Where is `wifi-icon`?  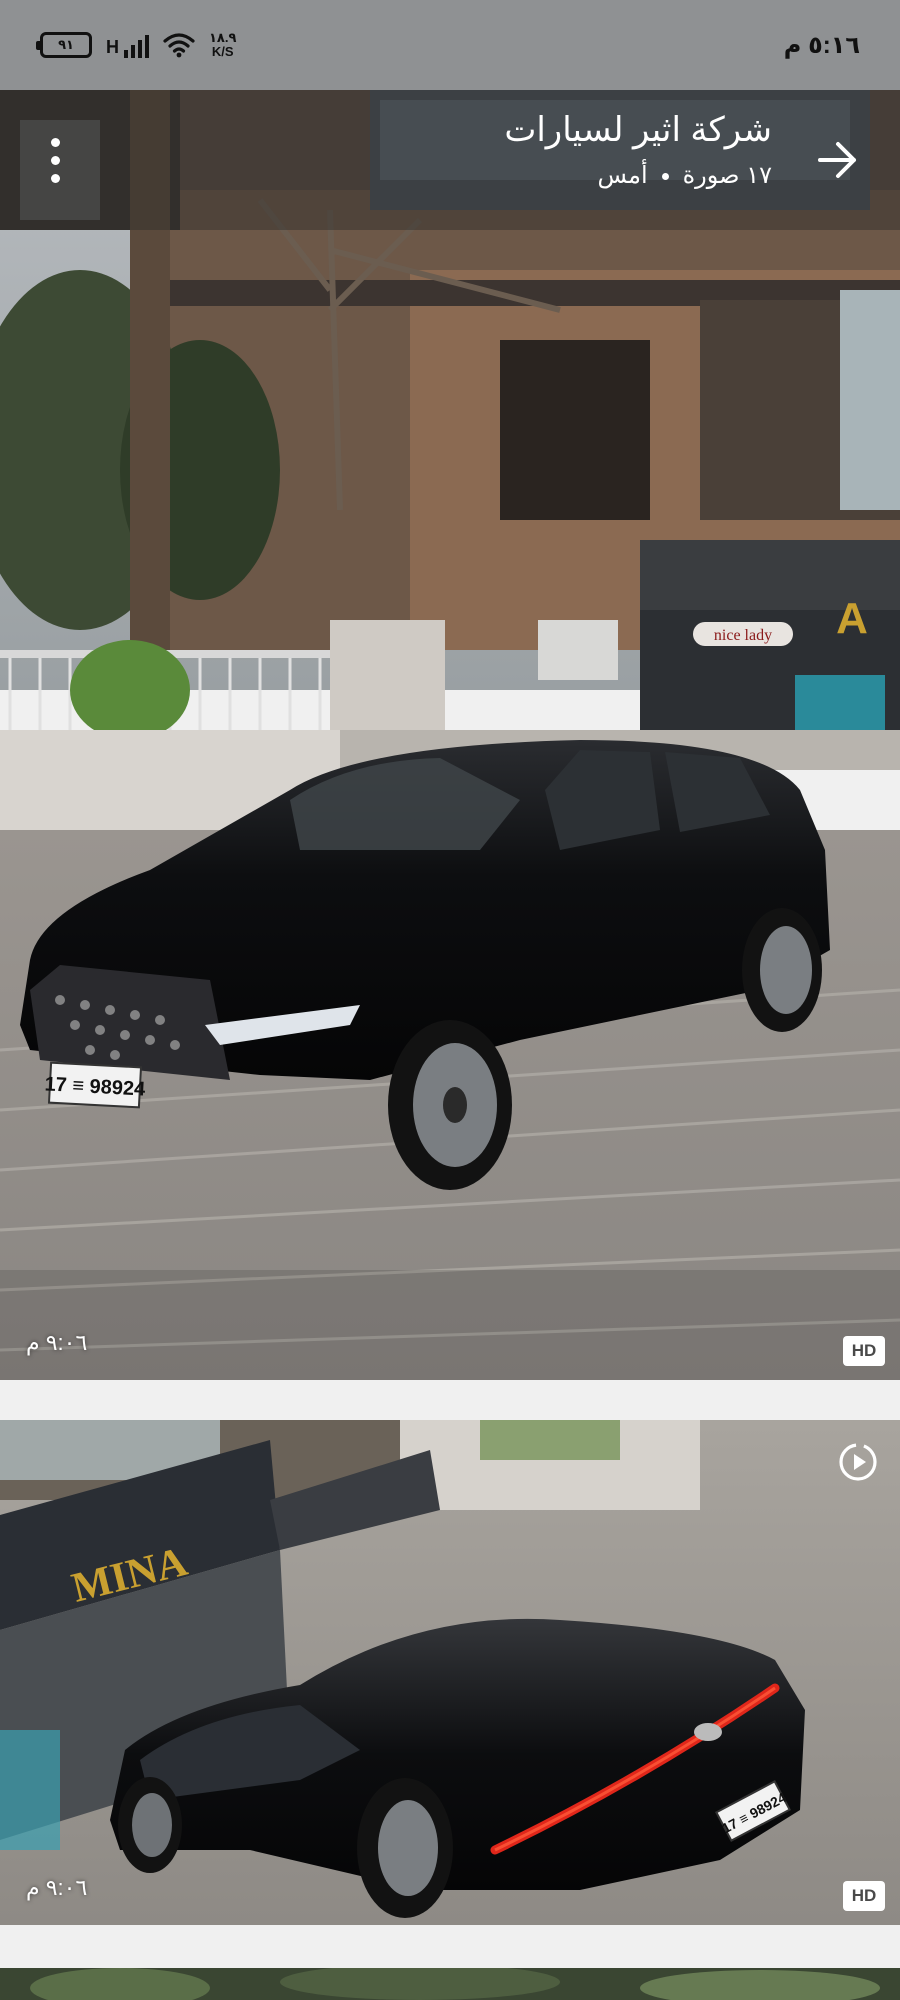 wifi-icon is located at coordinates (179, 45).